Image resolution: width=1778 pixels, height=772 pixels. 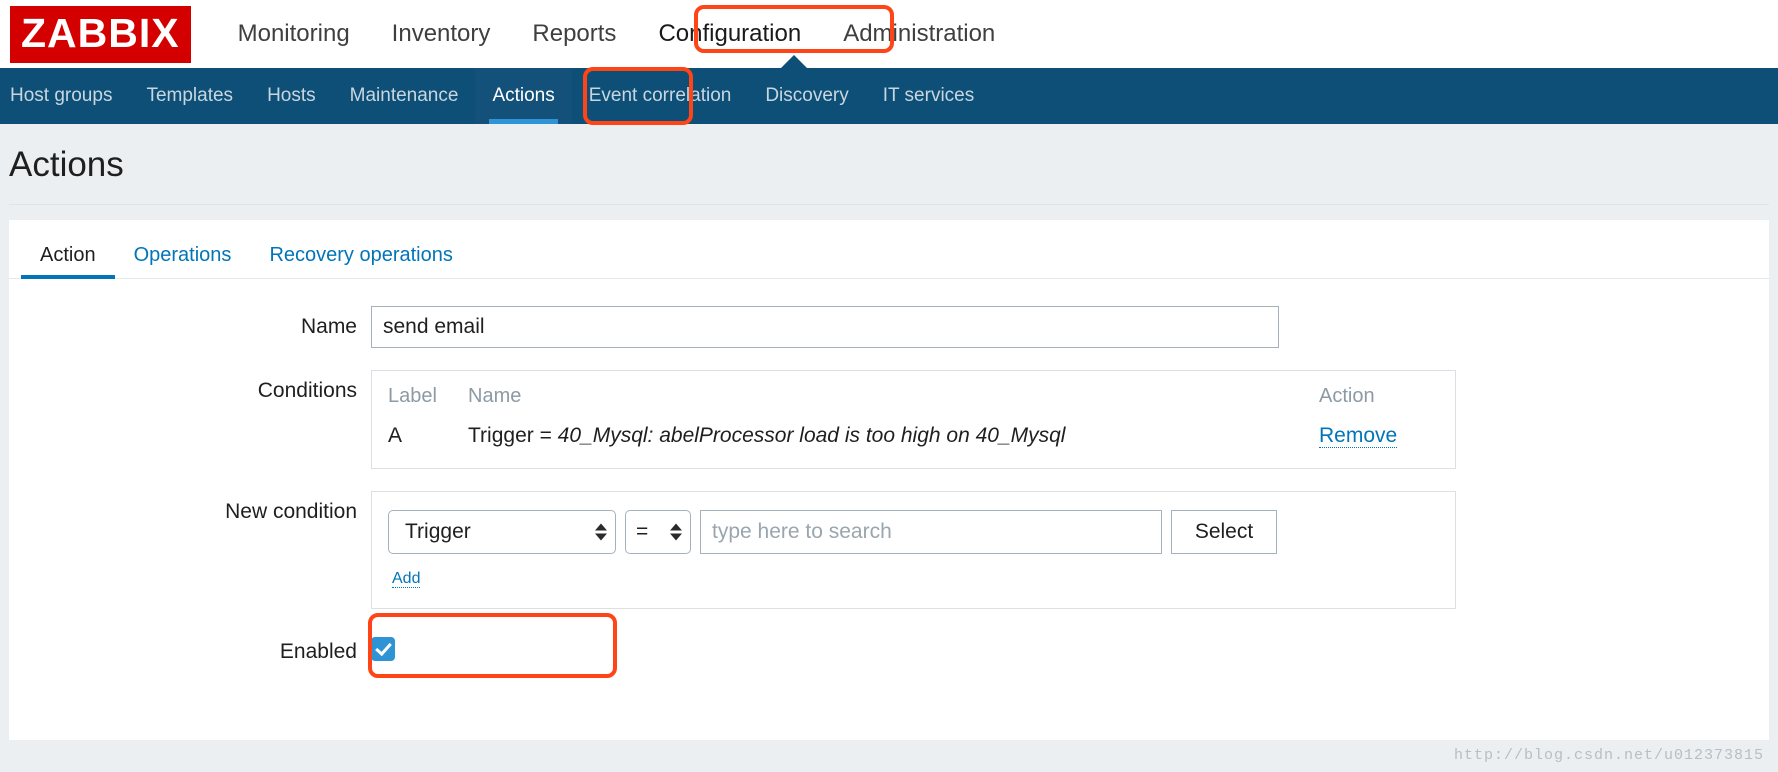 What do you see at coordinates (502, 531) in the screenshot?
I see `condition-type-select: Trigger` at bounding box center [502, 531].